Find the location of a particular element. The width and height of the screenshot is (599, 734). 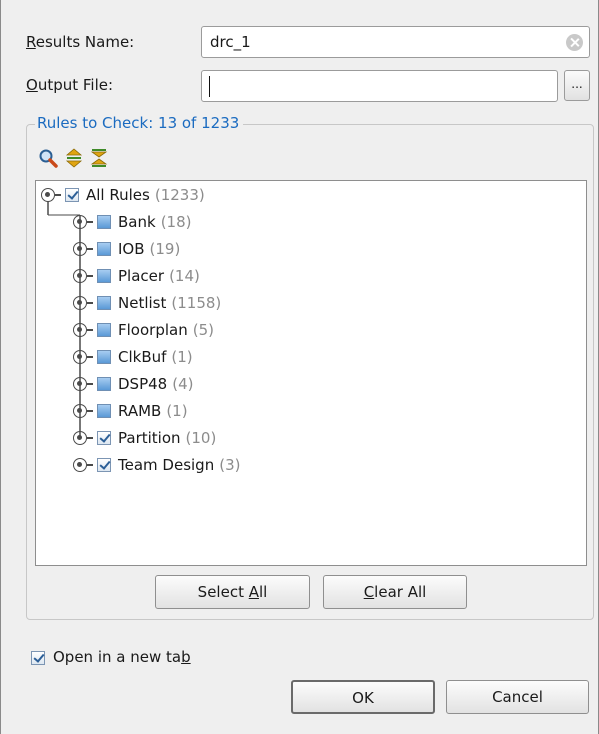

tree-node-ramb: RAMB (1) is located at coordinates (130, 411).